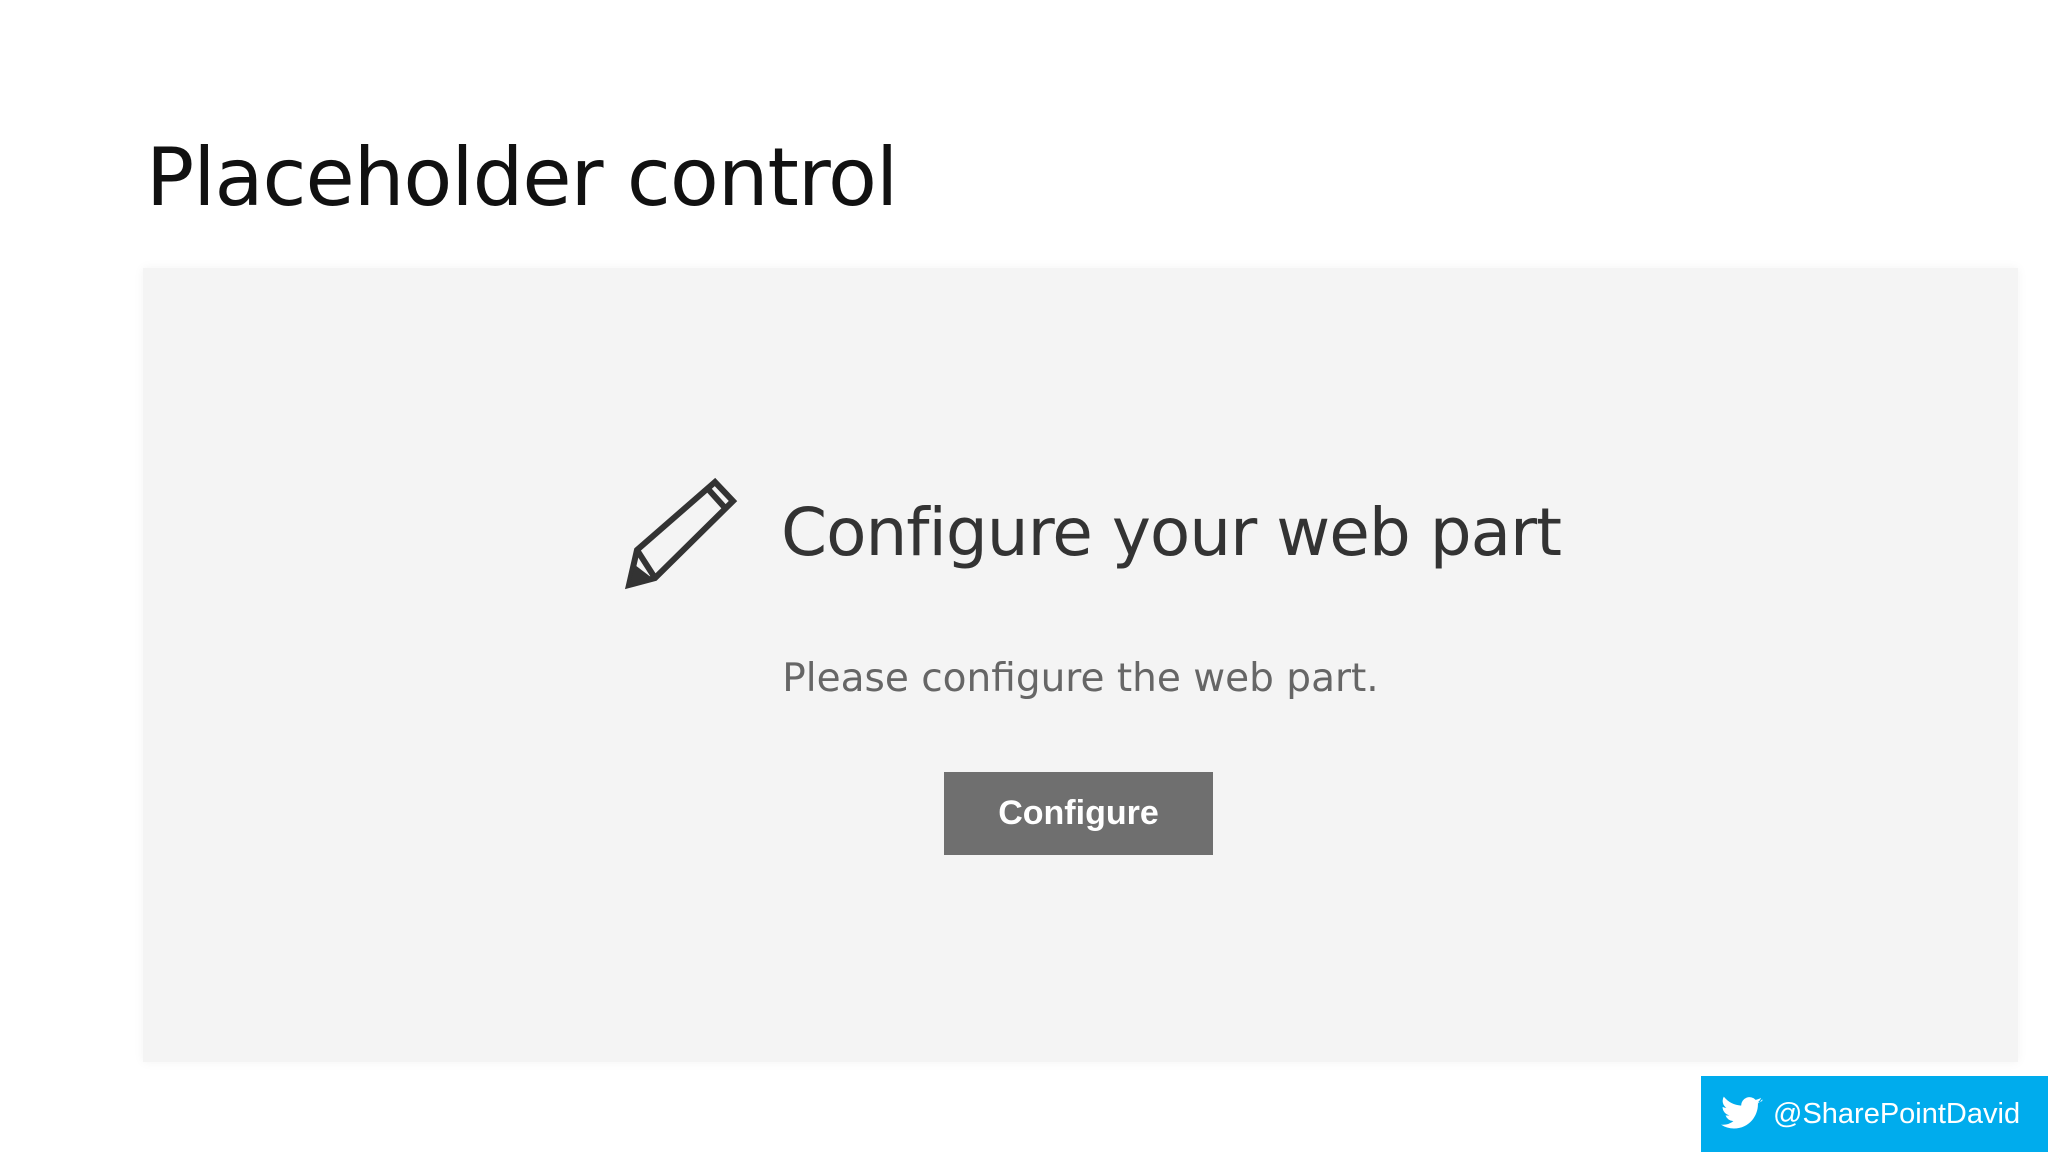  What do you see at coordinates (522, 177) in the screenshot?
I see `slide-title: Placeholder control` at bounding box center [522, 177].